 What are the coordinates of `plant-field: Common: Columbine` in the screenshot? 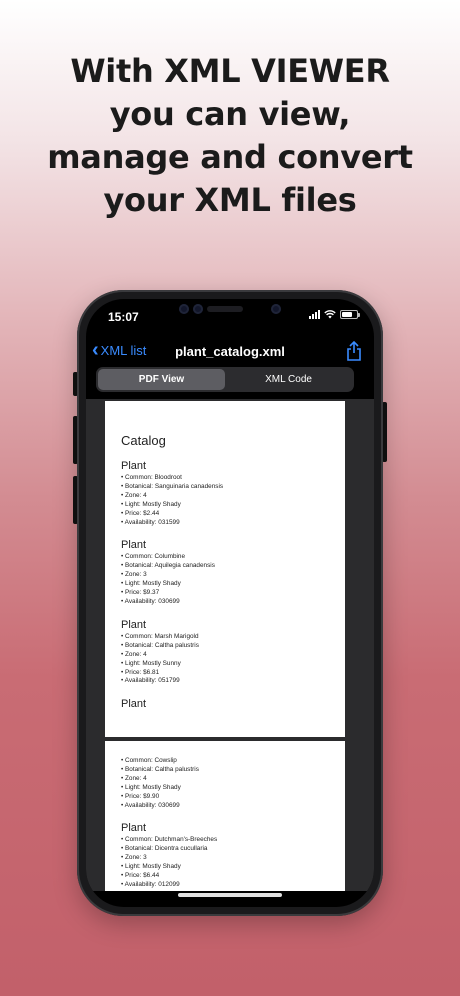 It's located at (225, 557).